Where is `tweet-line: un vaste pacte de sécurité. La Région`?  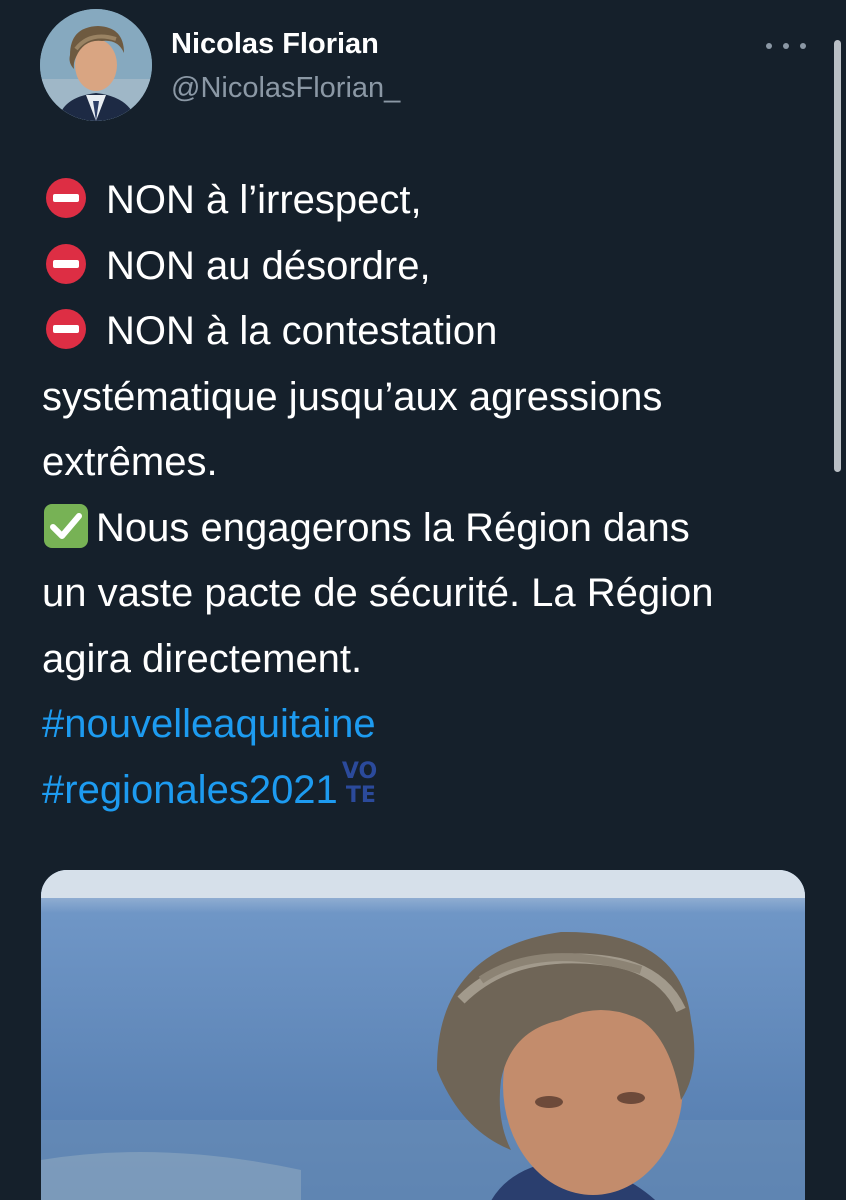 tweet-line: un vaste pacte de sécurité. La Région is located at coordinates (432, 594).